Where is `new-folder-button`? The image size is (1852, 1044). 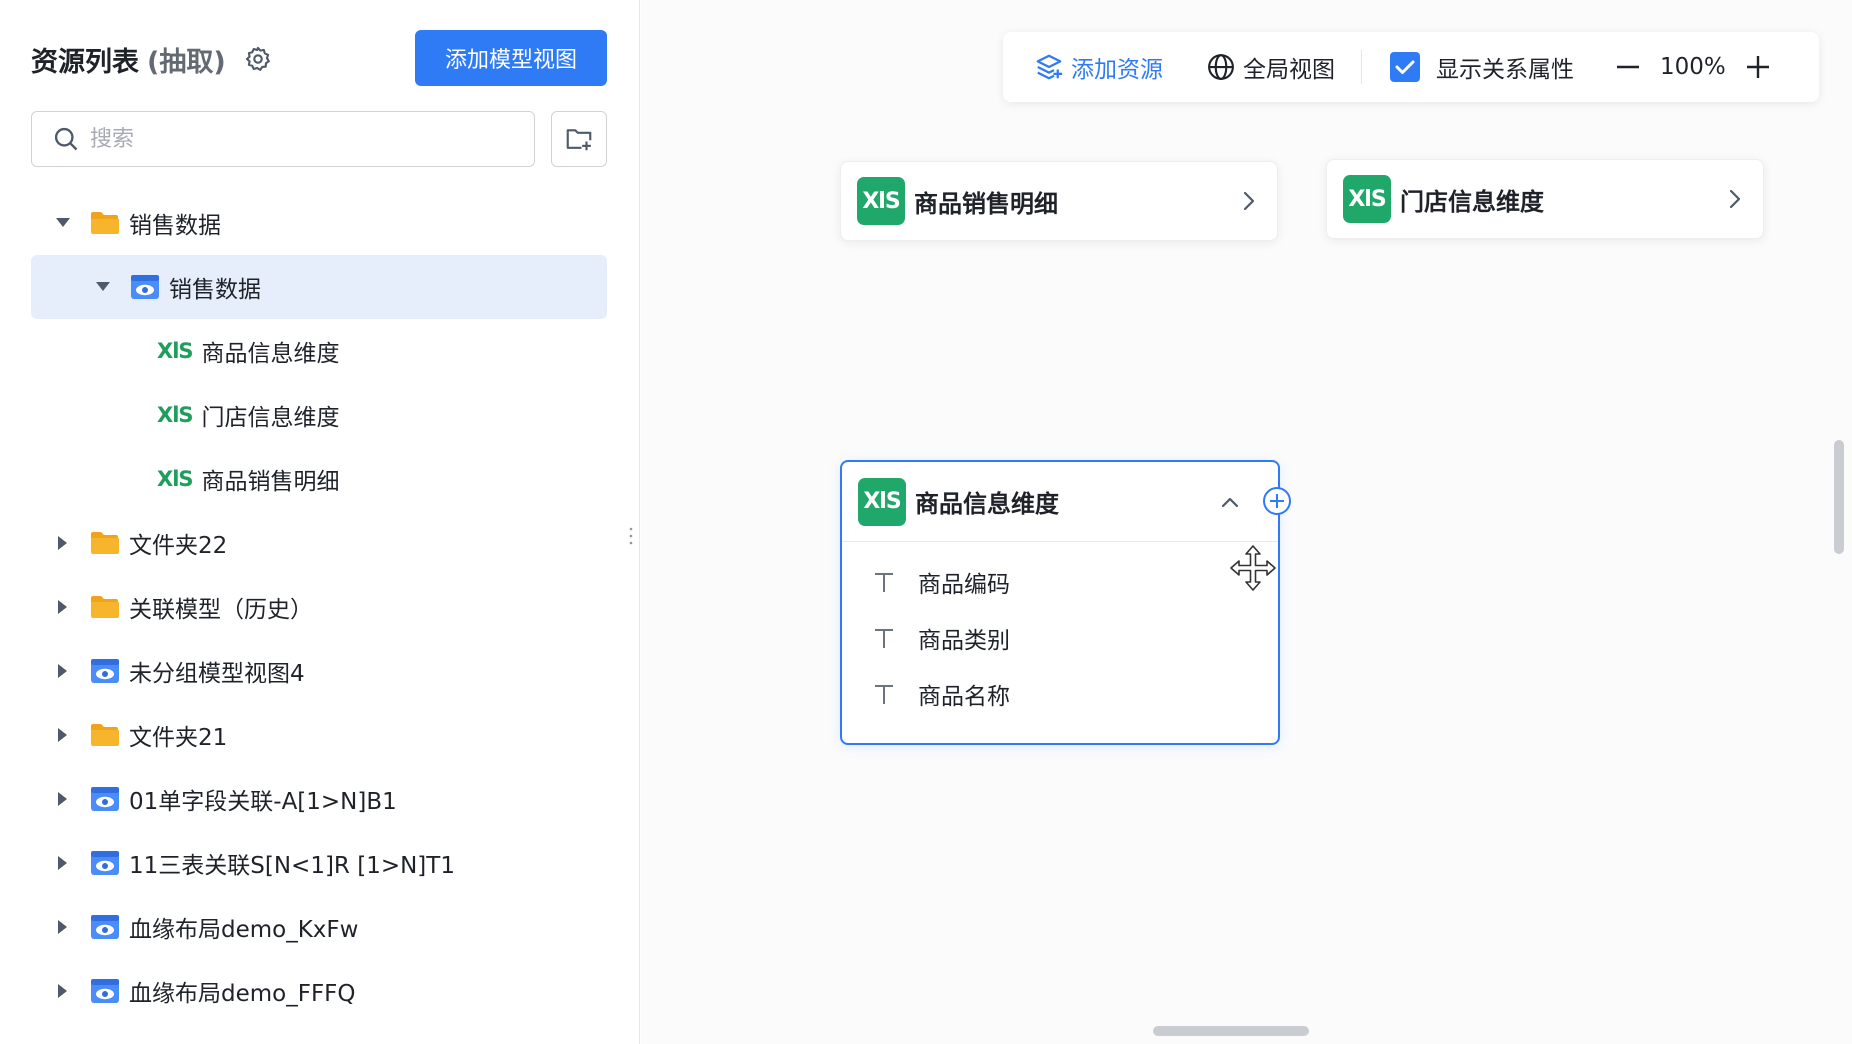
new-folder-button is located at coordinates (579, 139).